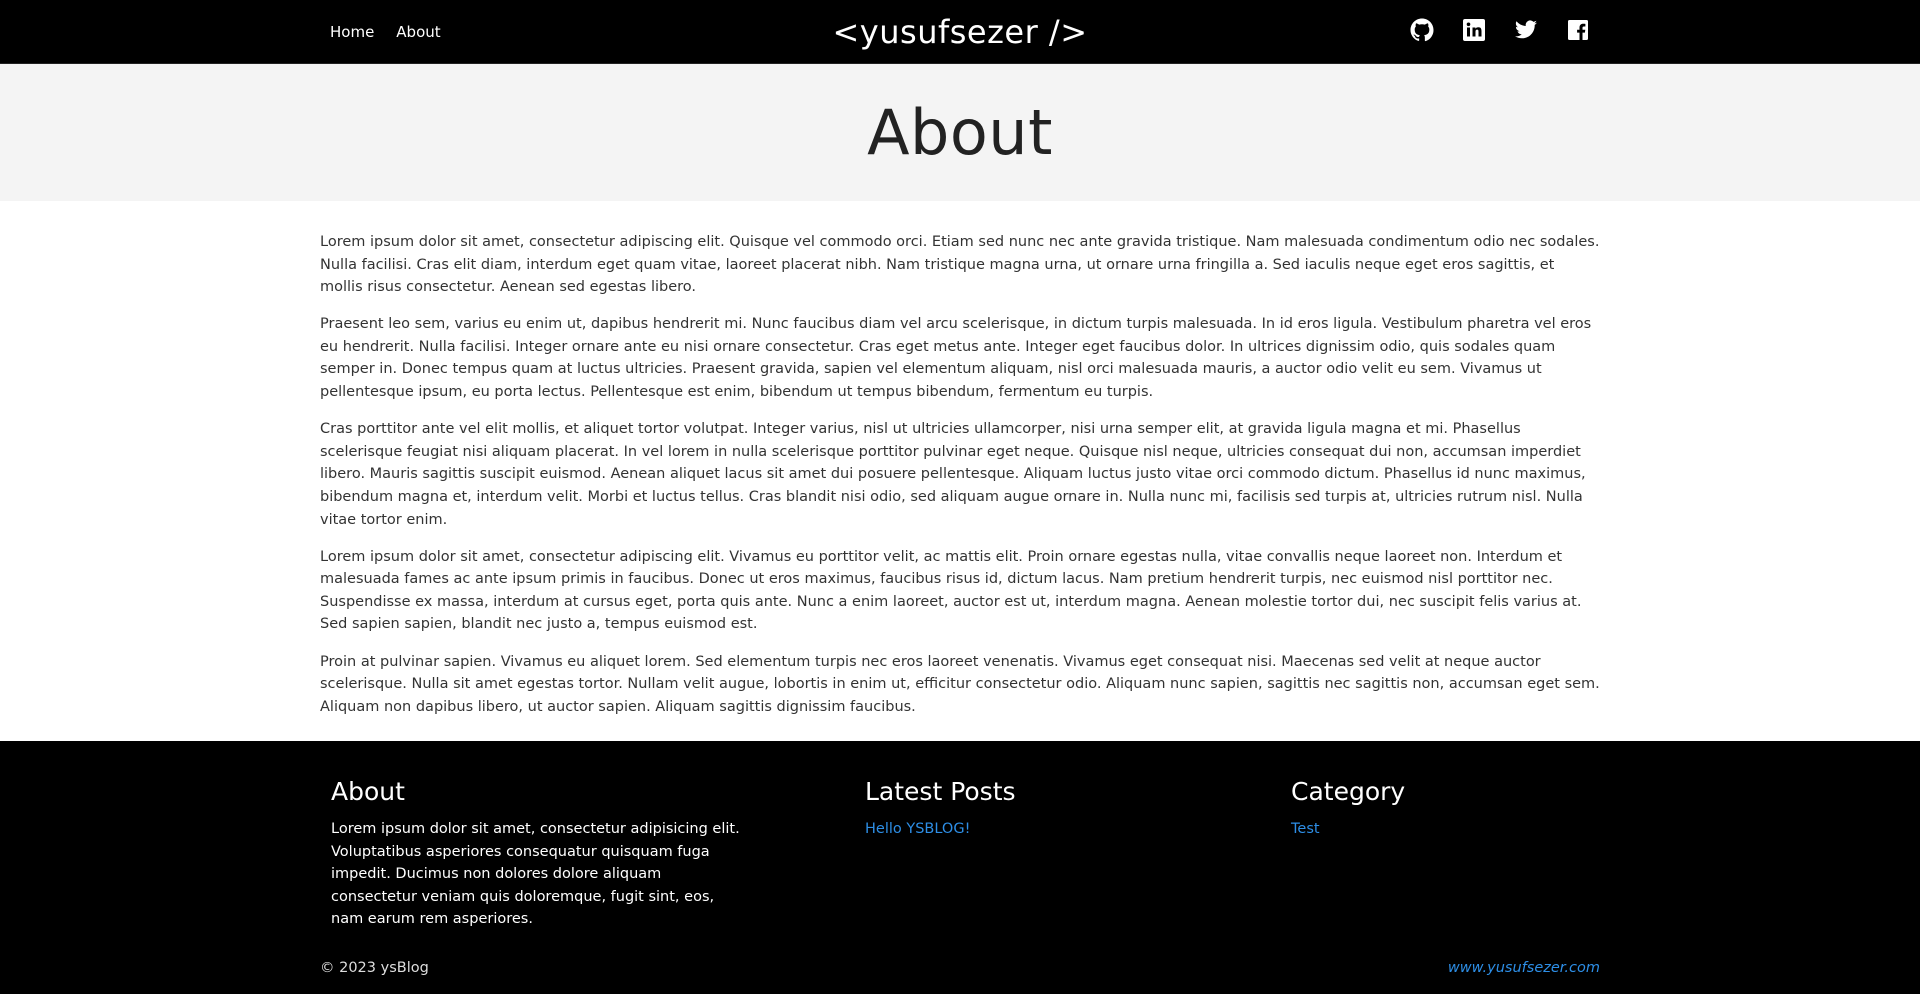 The image size is (1920, 994). What do you see at coordinates (1474, 30) in the screenshot?
I see `linkedin-icon` at bounding box center [1474, 30].